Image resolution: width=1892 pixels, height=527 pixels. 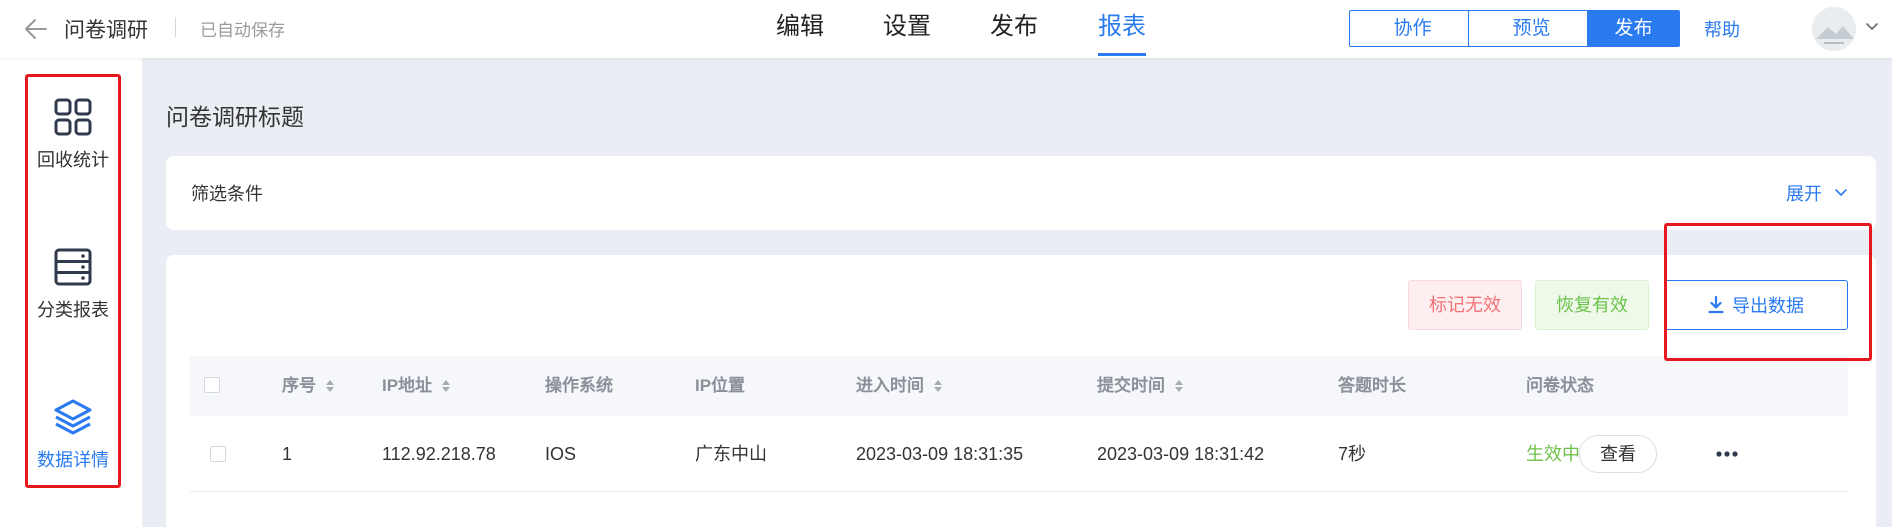 I want to click on column-header-status: 问卷状态, so click(x=1560, y=386).